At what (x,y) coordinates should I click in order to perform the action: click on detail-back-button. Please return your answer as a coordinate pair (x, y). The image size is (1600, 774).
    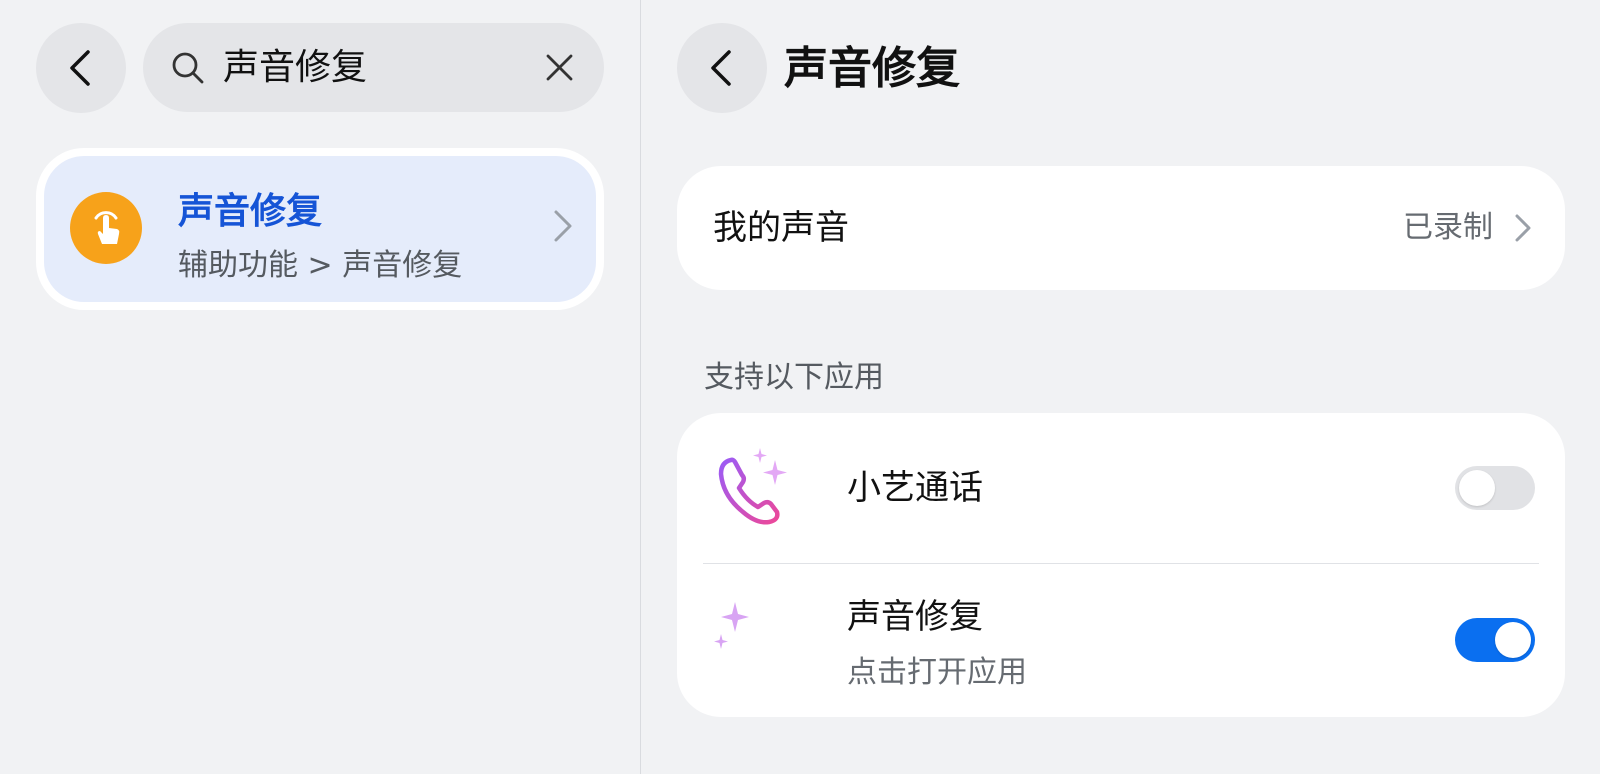
    Looking at the image, I should click on (722, 68).